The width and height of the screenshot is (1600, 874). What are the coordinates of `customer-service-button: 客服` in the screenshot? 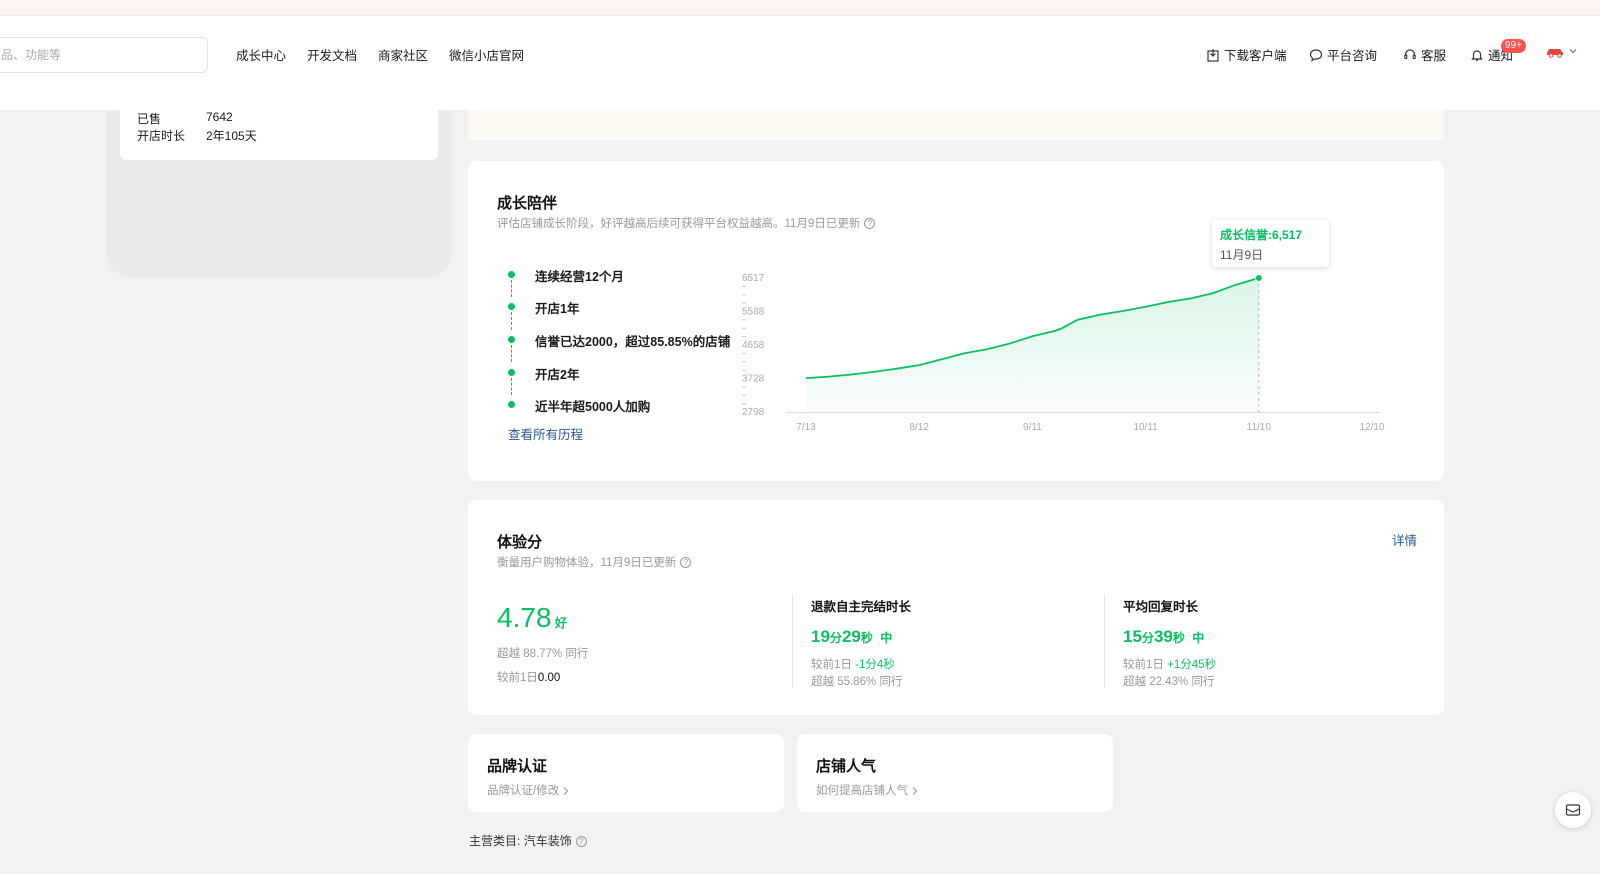 It's located at (1424, 54).